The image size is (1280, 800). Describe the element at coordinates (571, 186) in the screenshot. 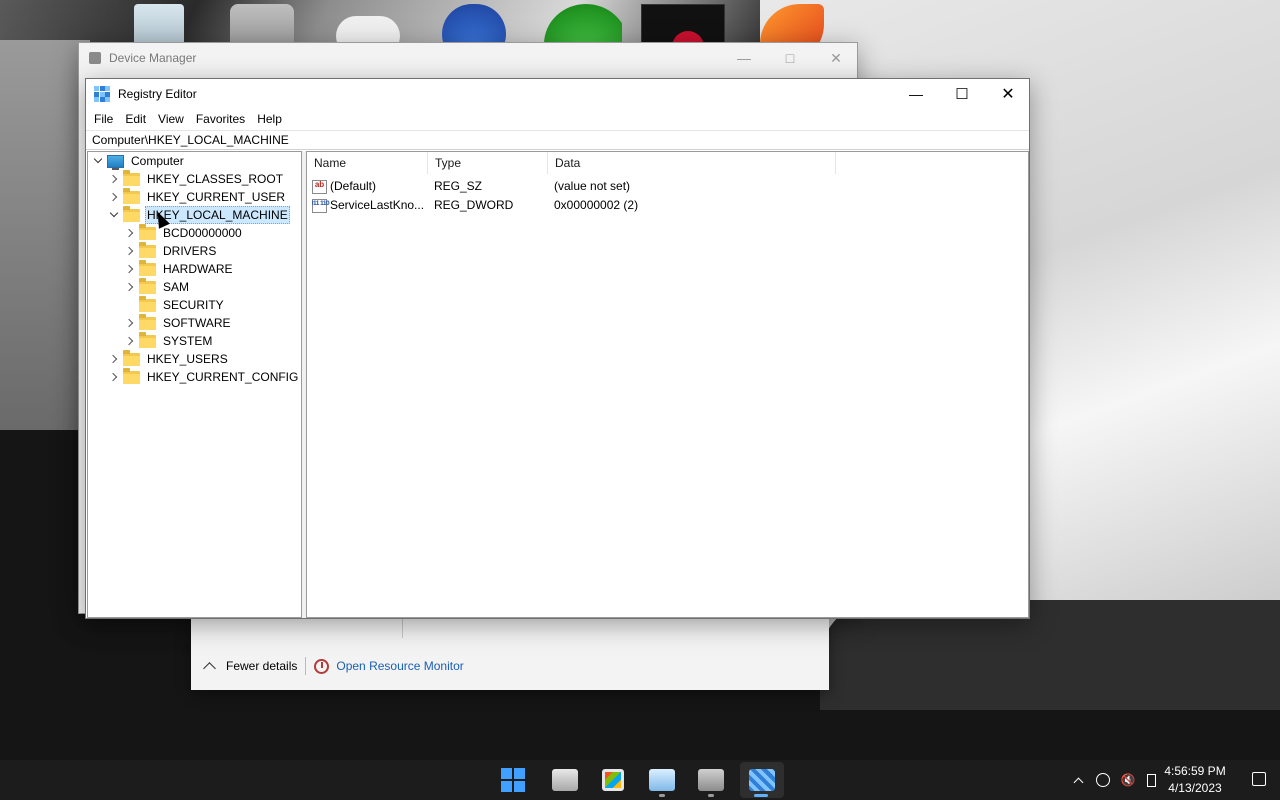

I see `value-row-default: ab (Default) REG_SZ (value not set)` at that location.